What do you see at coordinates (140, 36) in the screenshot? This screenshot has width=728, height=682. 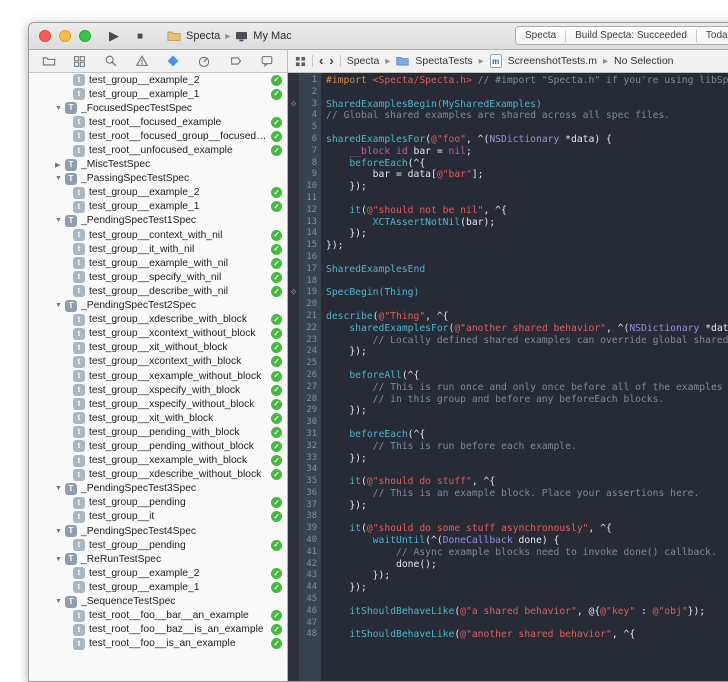 I see `stop-button: ■` at bounding box center [140, 36].